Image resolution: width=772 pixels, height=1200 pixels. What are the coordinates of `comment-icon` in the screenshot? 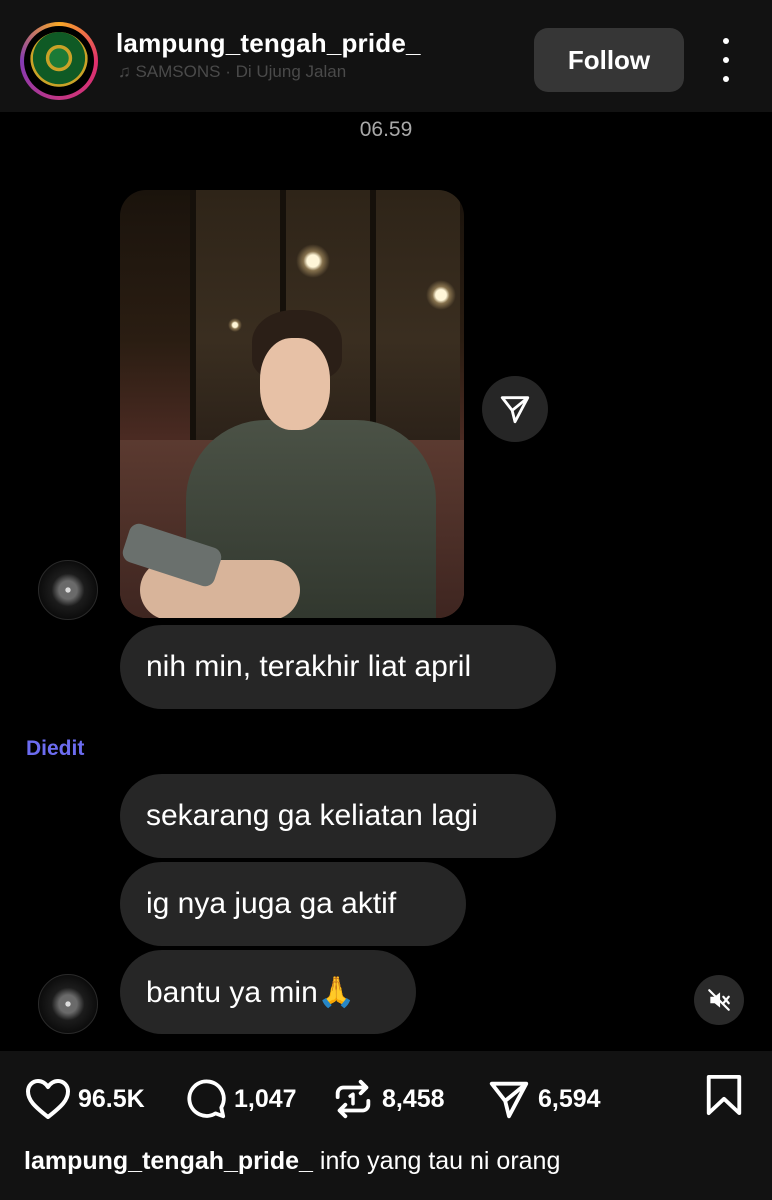 It's located at (206, 1099).